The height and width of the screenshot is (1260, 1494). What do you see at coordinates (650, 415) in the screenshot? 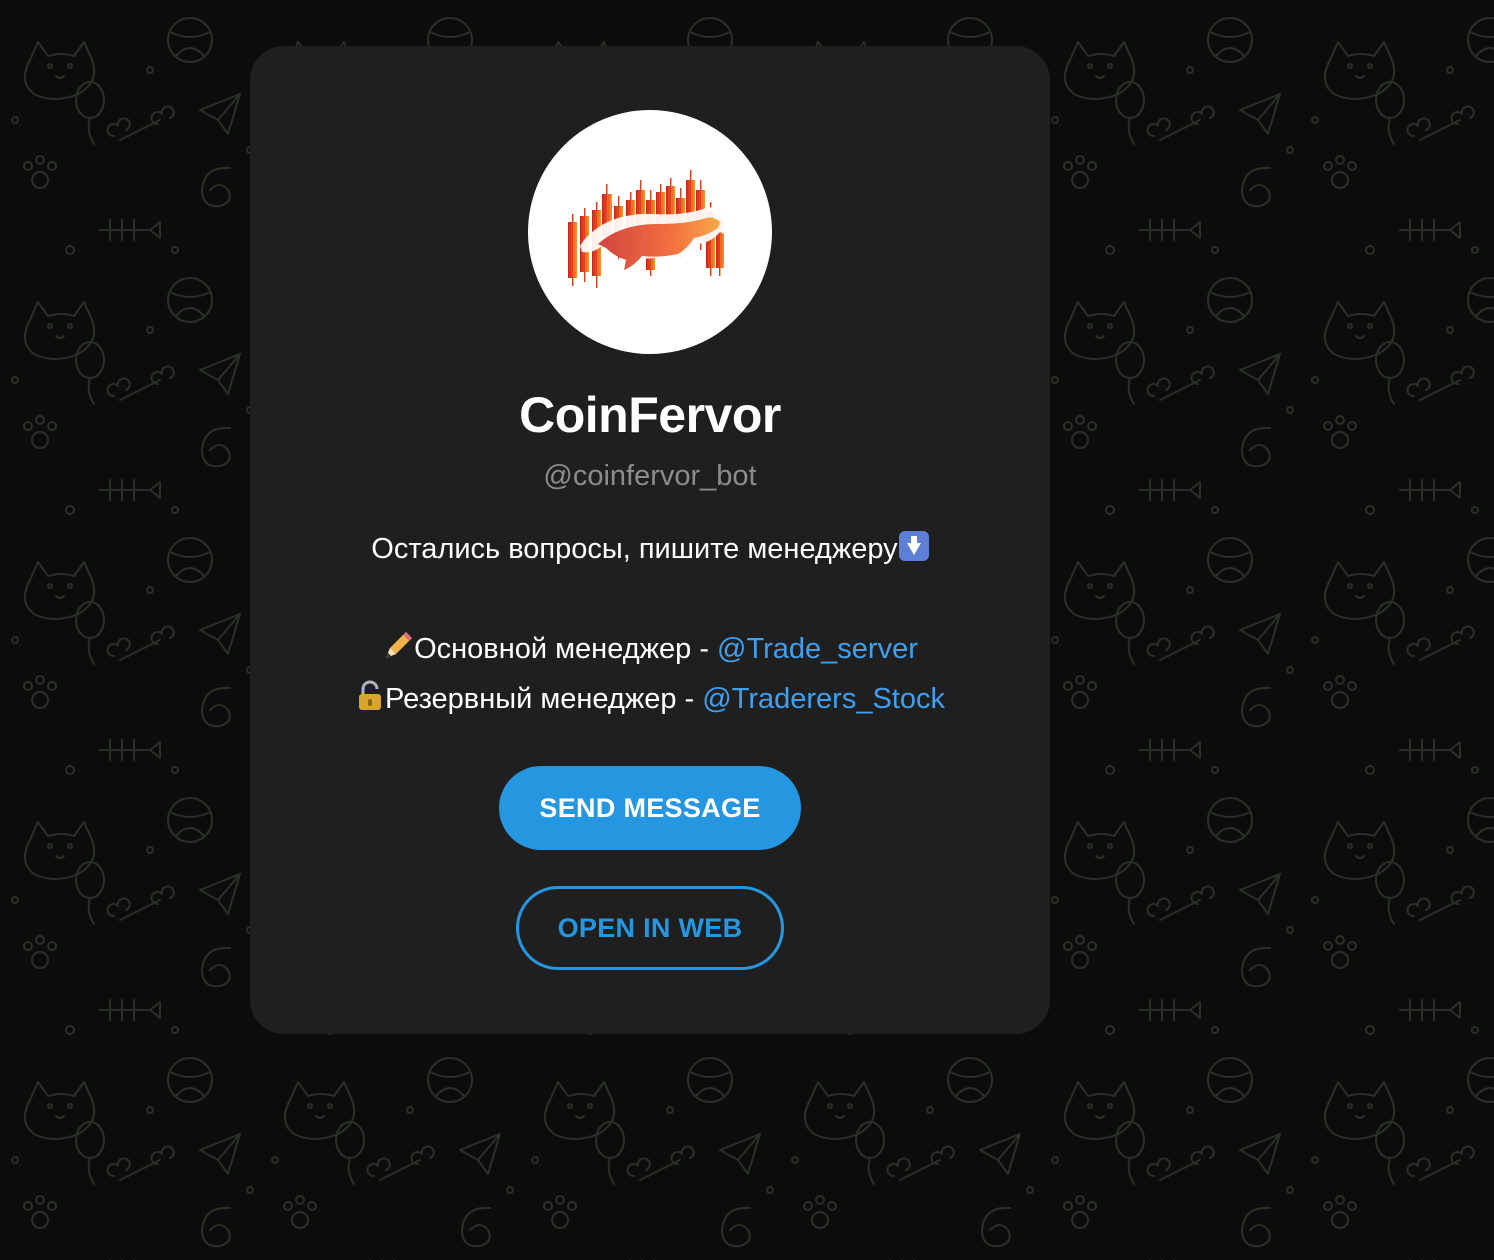
I see `profile-name: CoinFervor` at bounding box center [650, 415].